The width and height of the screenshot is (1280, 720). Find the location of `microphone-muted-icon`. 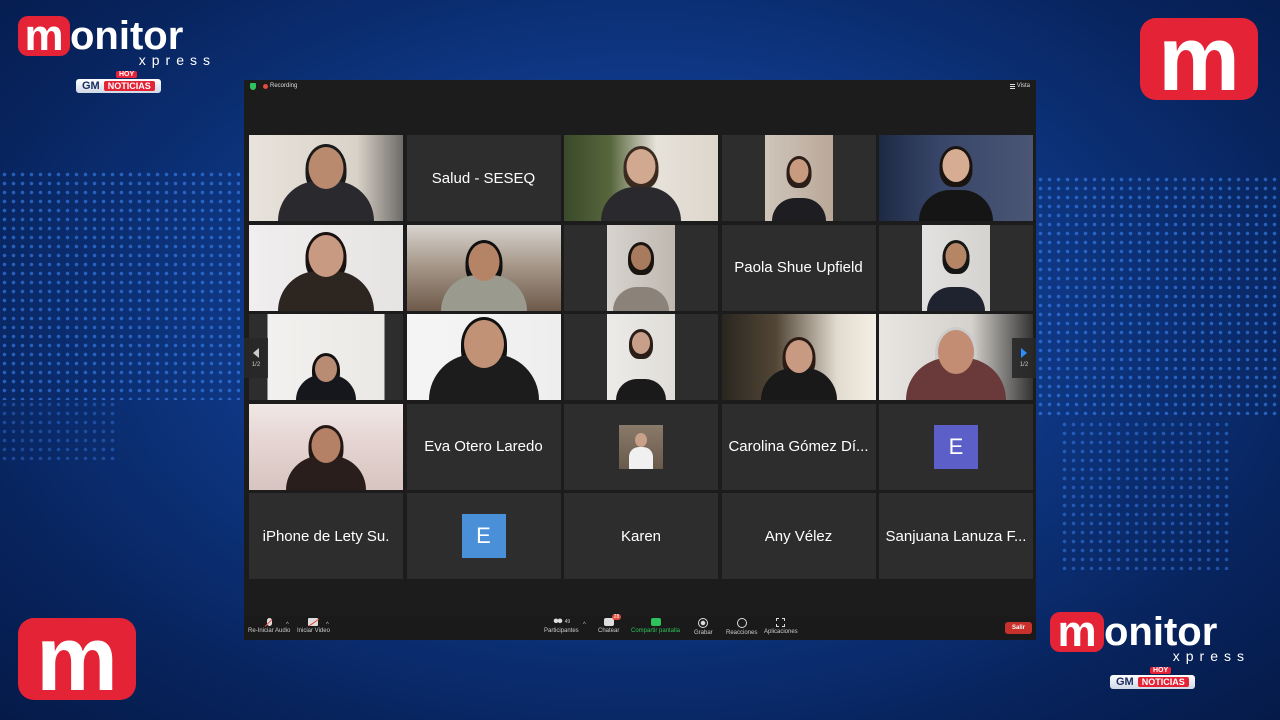

microphone-muted-icon is located at coordinates (269, 622).